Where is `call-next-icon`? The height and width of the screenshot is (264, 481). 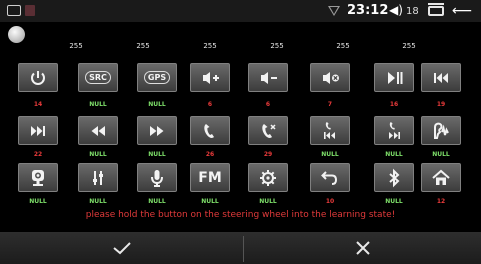
call-next-icon is located at coordinates (394, 130).